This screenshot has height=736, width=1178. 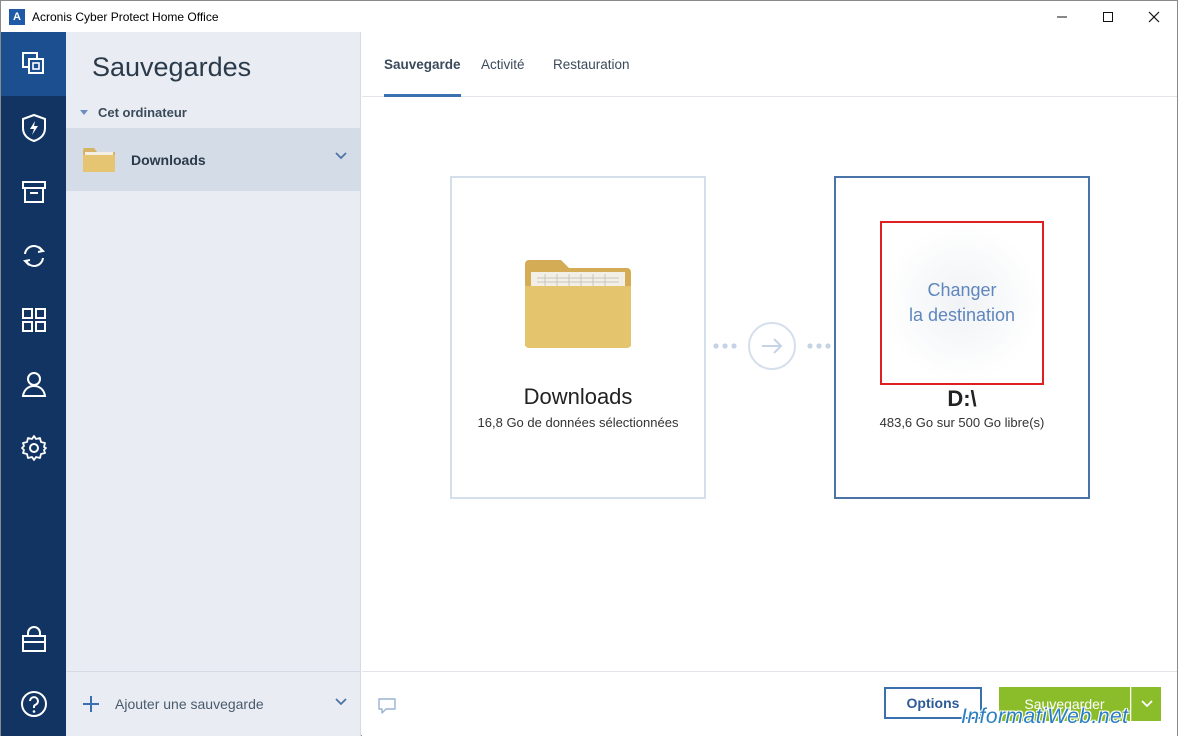 I want to click on nav-help, so click(x=33, y=704).